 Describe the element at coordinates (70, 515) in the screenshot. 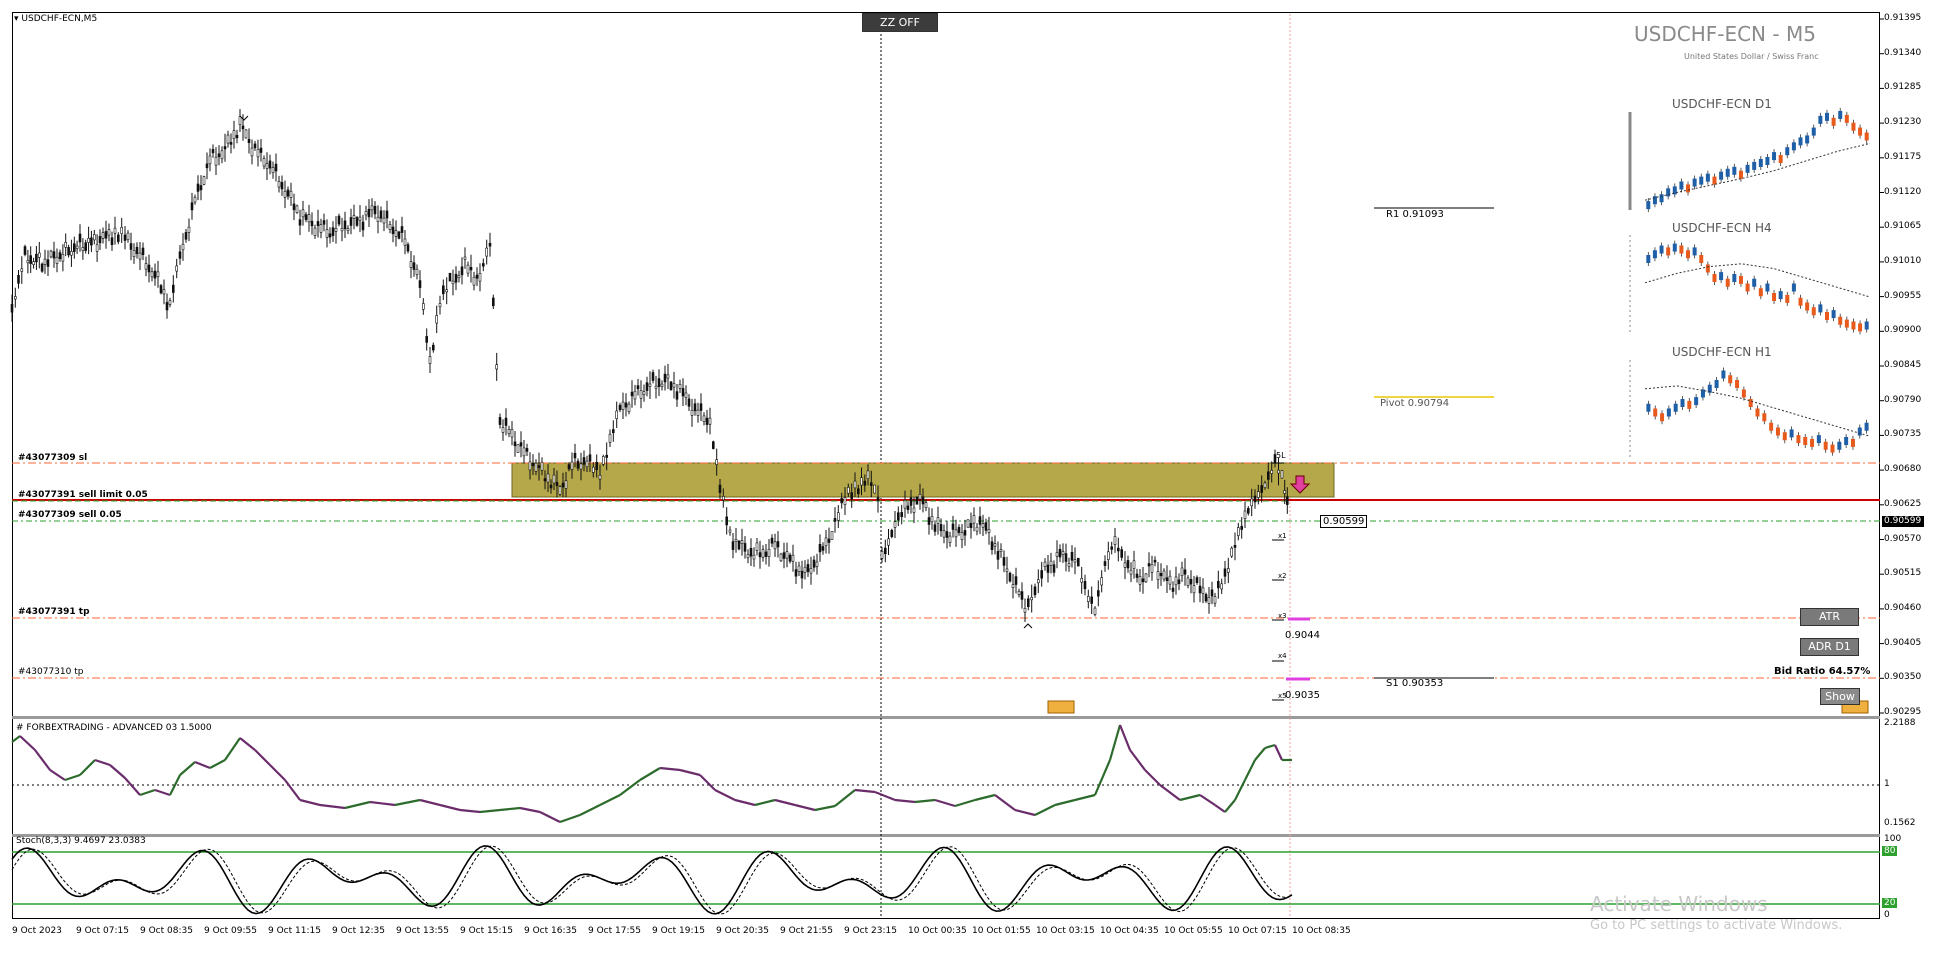

I see `order-sell-label: #43077309 sell 0.05` at that location.